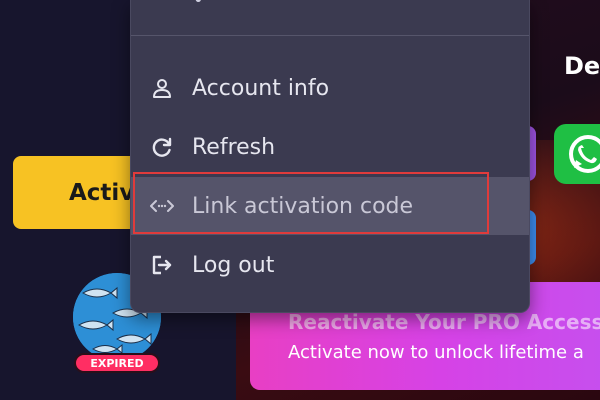  What do you see at coordinates (584, 154) in the screenshot?
I see `whatsapp-icon` at bounding box center [584, 154].